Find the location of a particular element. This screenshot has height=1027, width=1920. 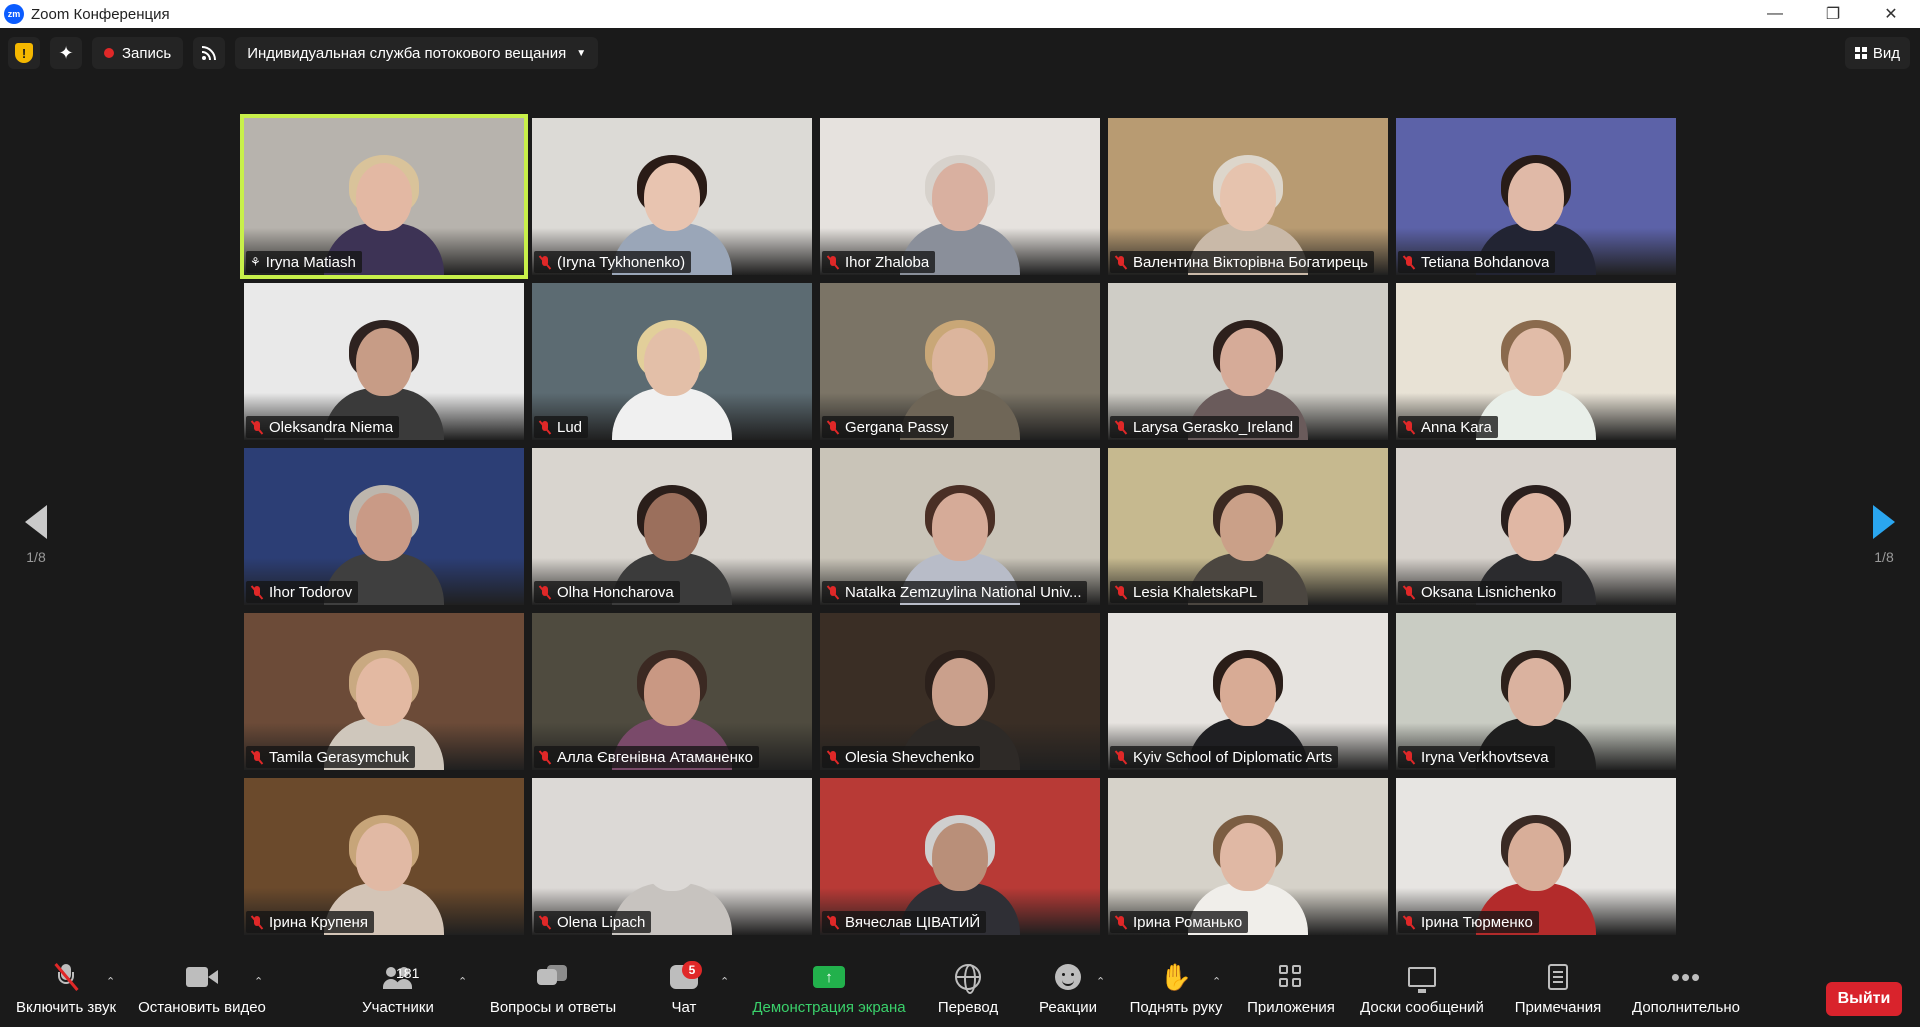

view-button: Вид is located at coordinates (1877, 53).